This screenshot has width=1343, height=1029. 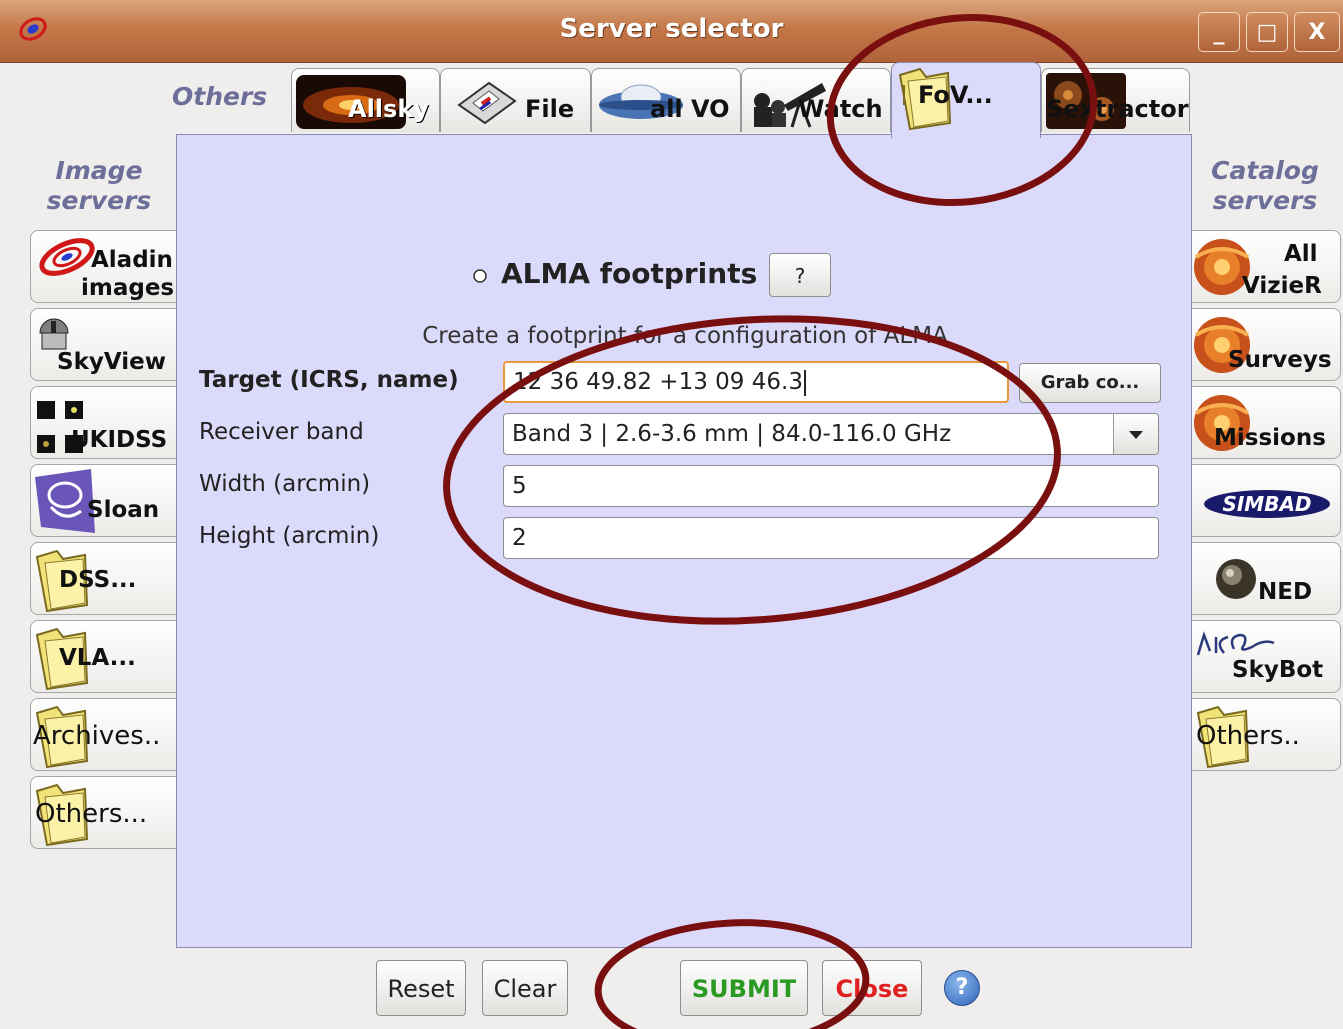 I want to click on server-ukidss: UKIDSS, so click(x=104, y=422).